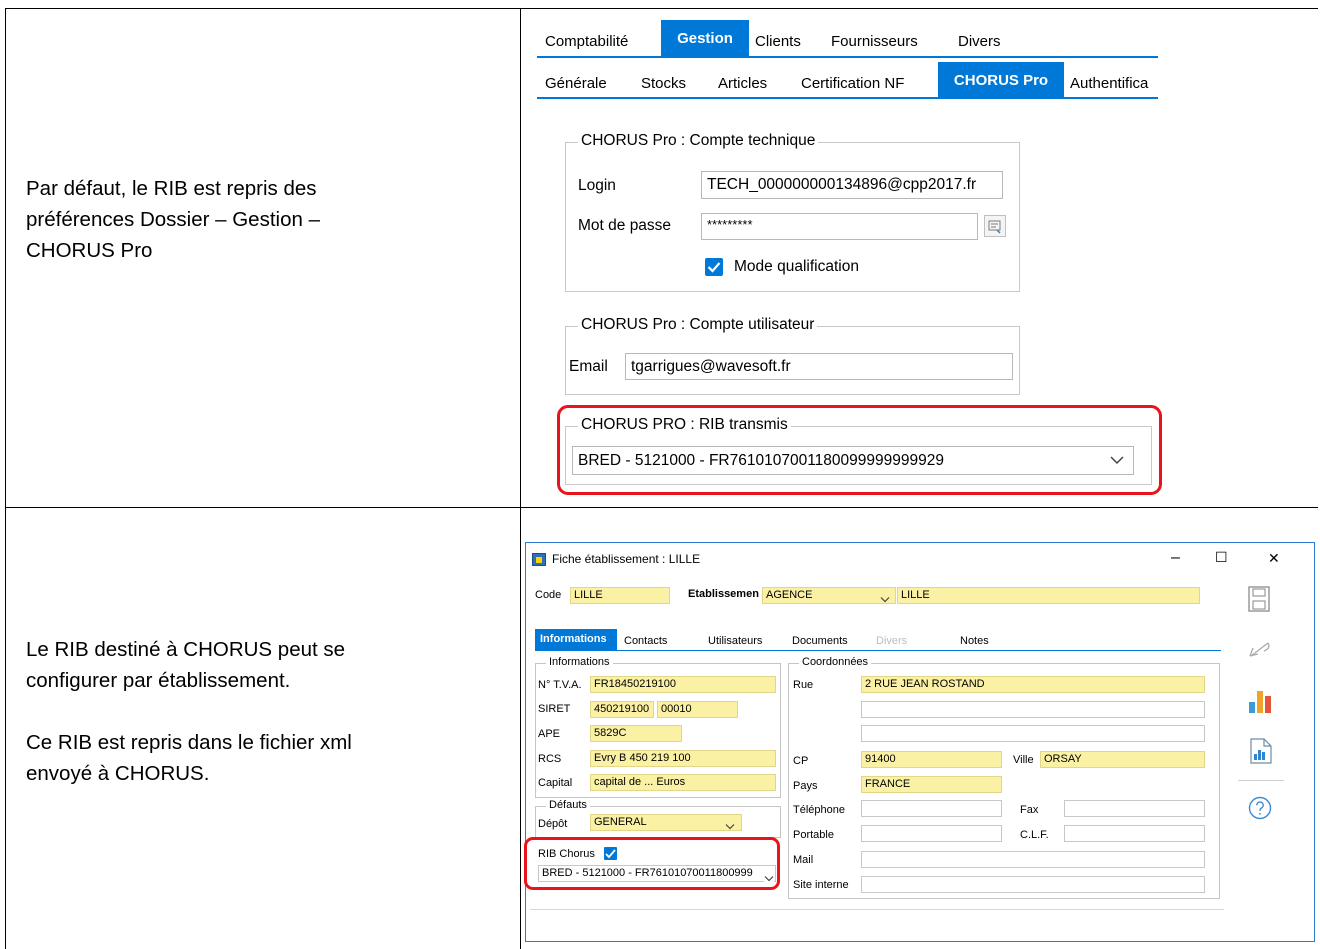 The image size is (1320, 949). Describe the element at coordinates (588, 366) in the screenshot. I see `email-label: Email` at that location.